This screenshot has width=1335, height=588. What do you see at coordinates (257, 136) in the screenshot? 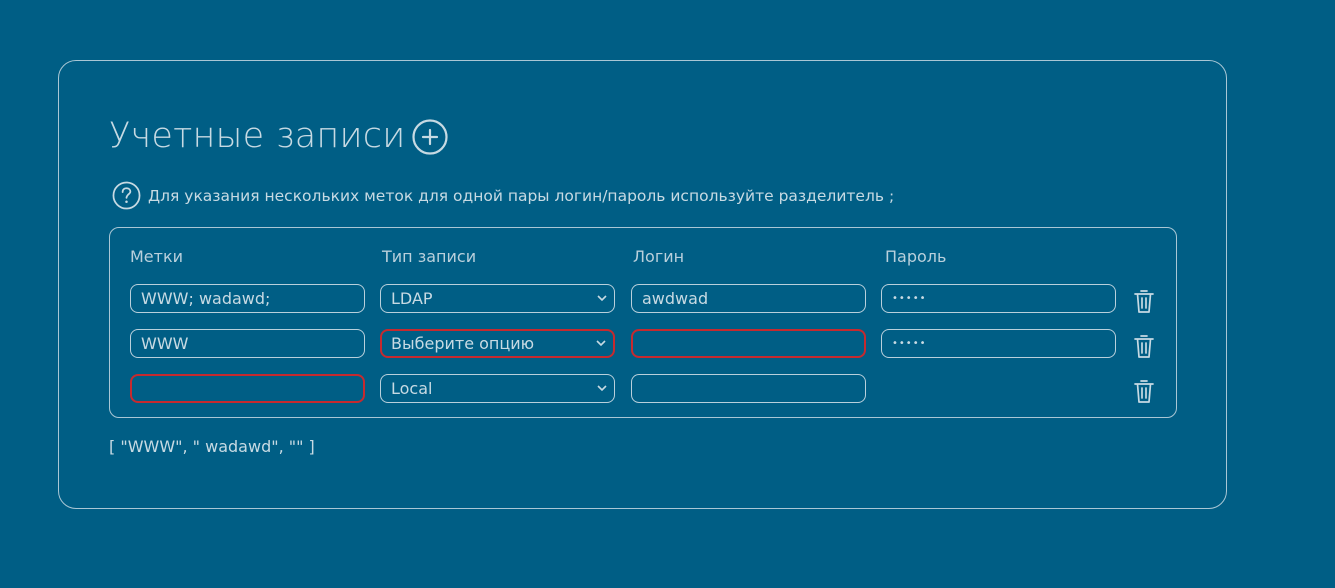
I see `page-title: Учетные записи` at bounding box center [257, 136].